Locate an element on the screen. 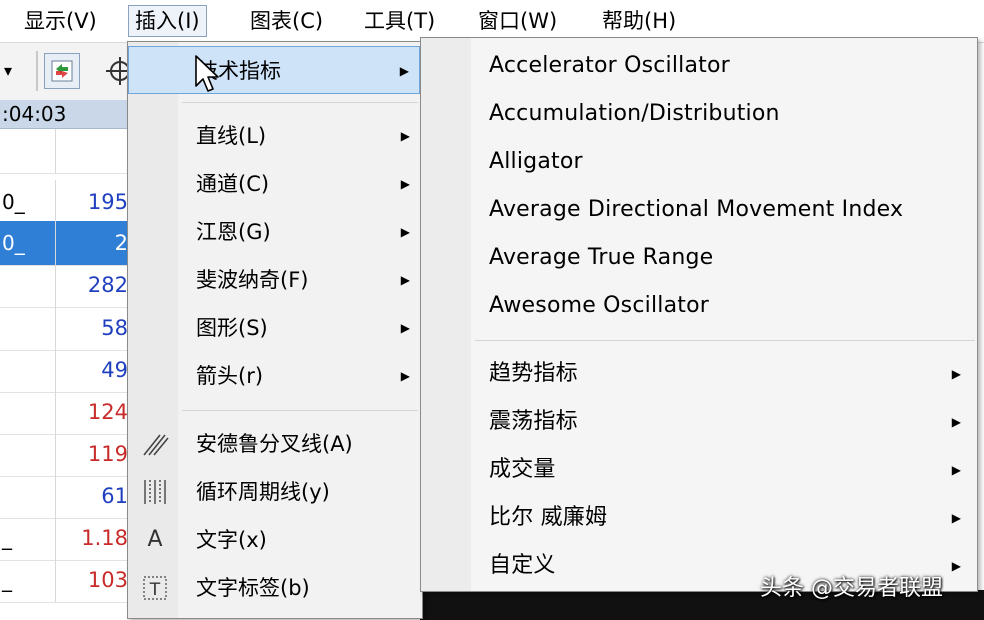  menu-item-label: 图形(S) is located at coordinates (232, 328).